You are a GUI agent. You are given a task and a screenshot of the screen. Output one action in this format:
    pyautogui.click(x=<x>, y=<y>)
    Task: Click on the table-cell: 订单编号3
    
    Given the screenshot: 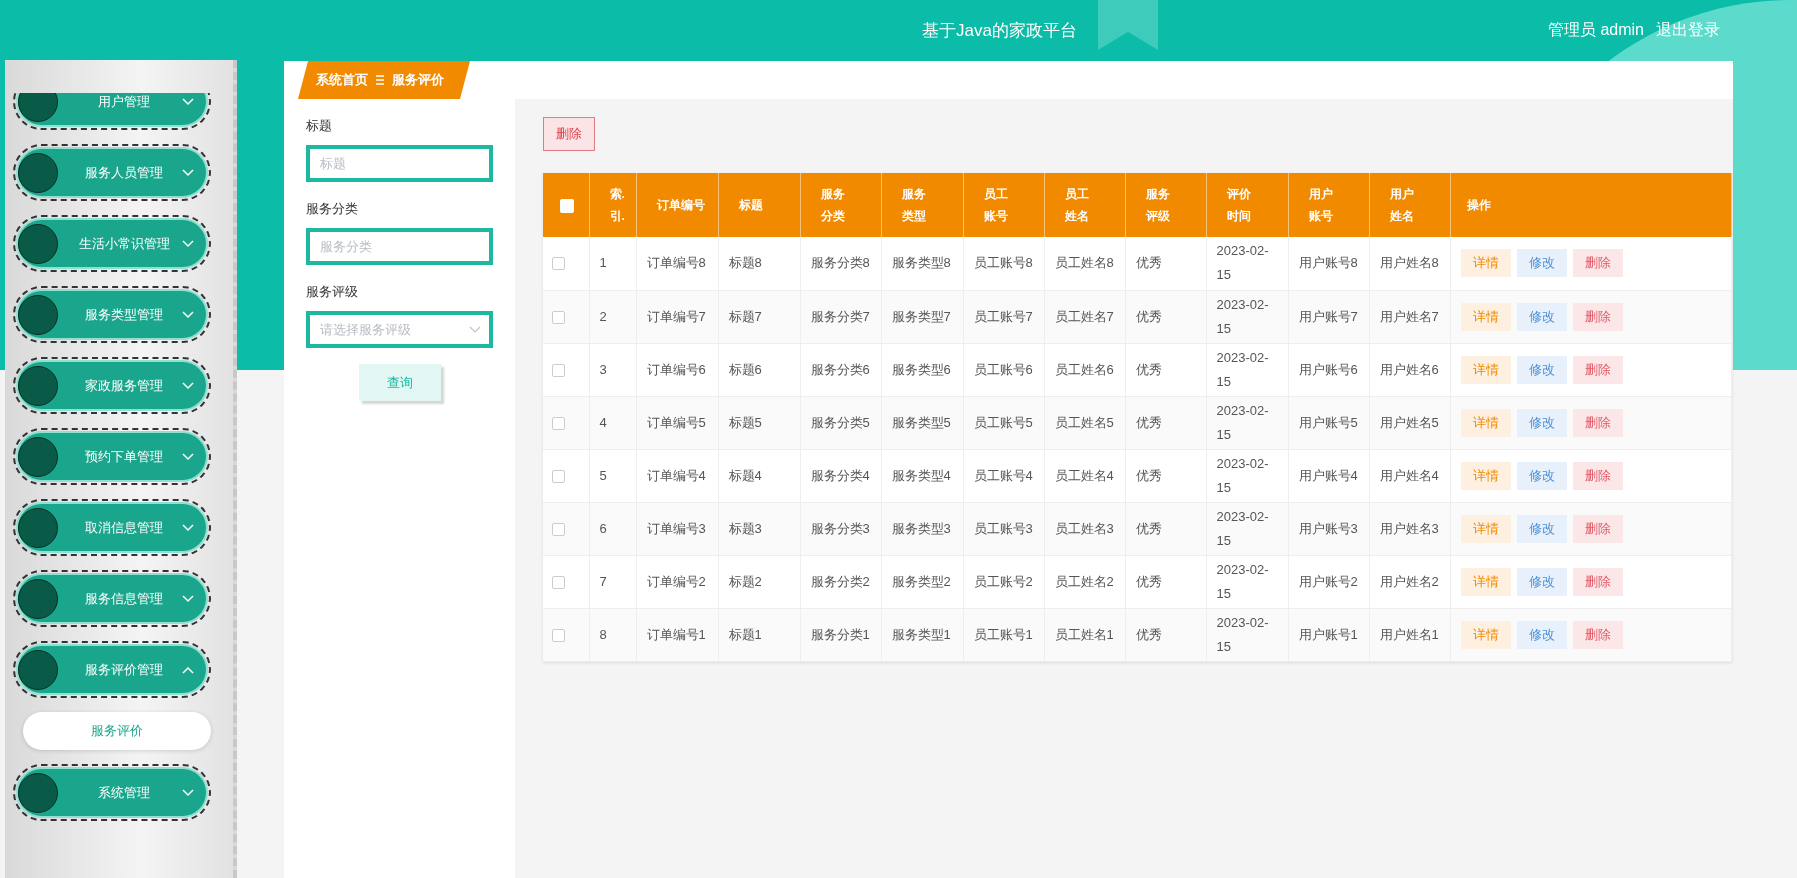 What is the action you would take?
    pyautogui.click(x=676, y=528)
    